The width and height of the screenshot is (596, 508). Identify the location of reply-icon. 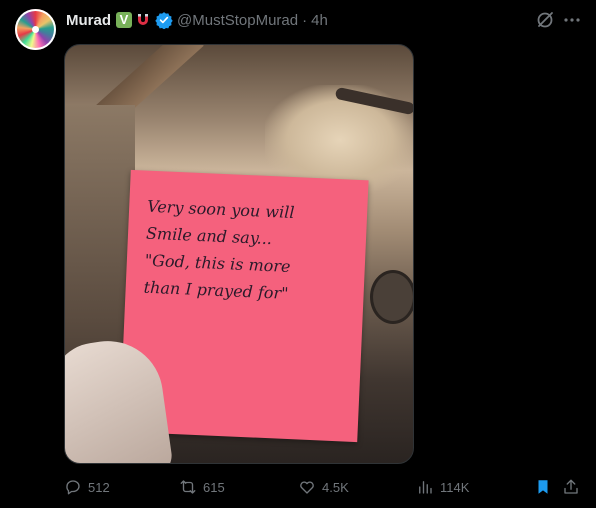
(73, 487).